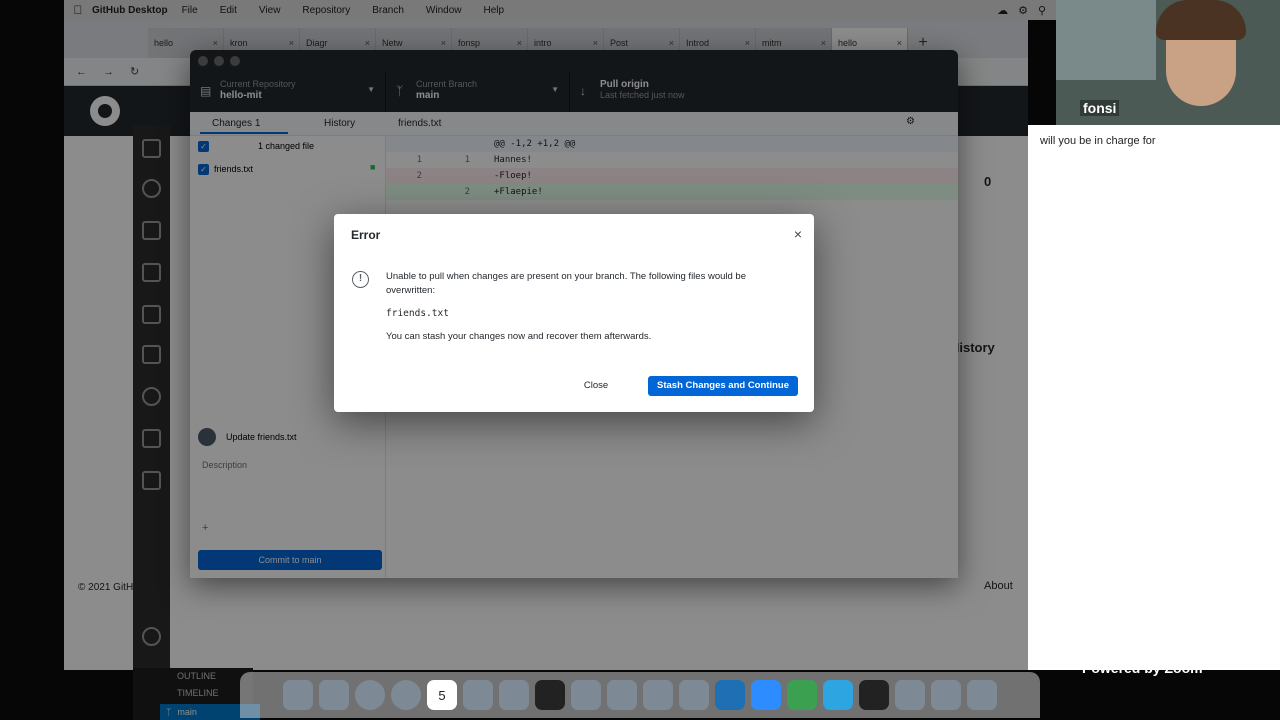  Describe the element at coordinates (1142, 668) in the screenshot. I see `zoom-watermark: Powered by Zoom` at that location.